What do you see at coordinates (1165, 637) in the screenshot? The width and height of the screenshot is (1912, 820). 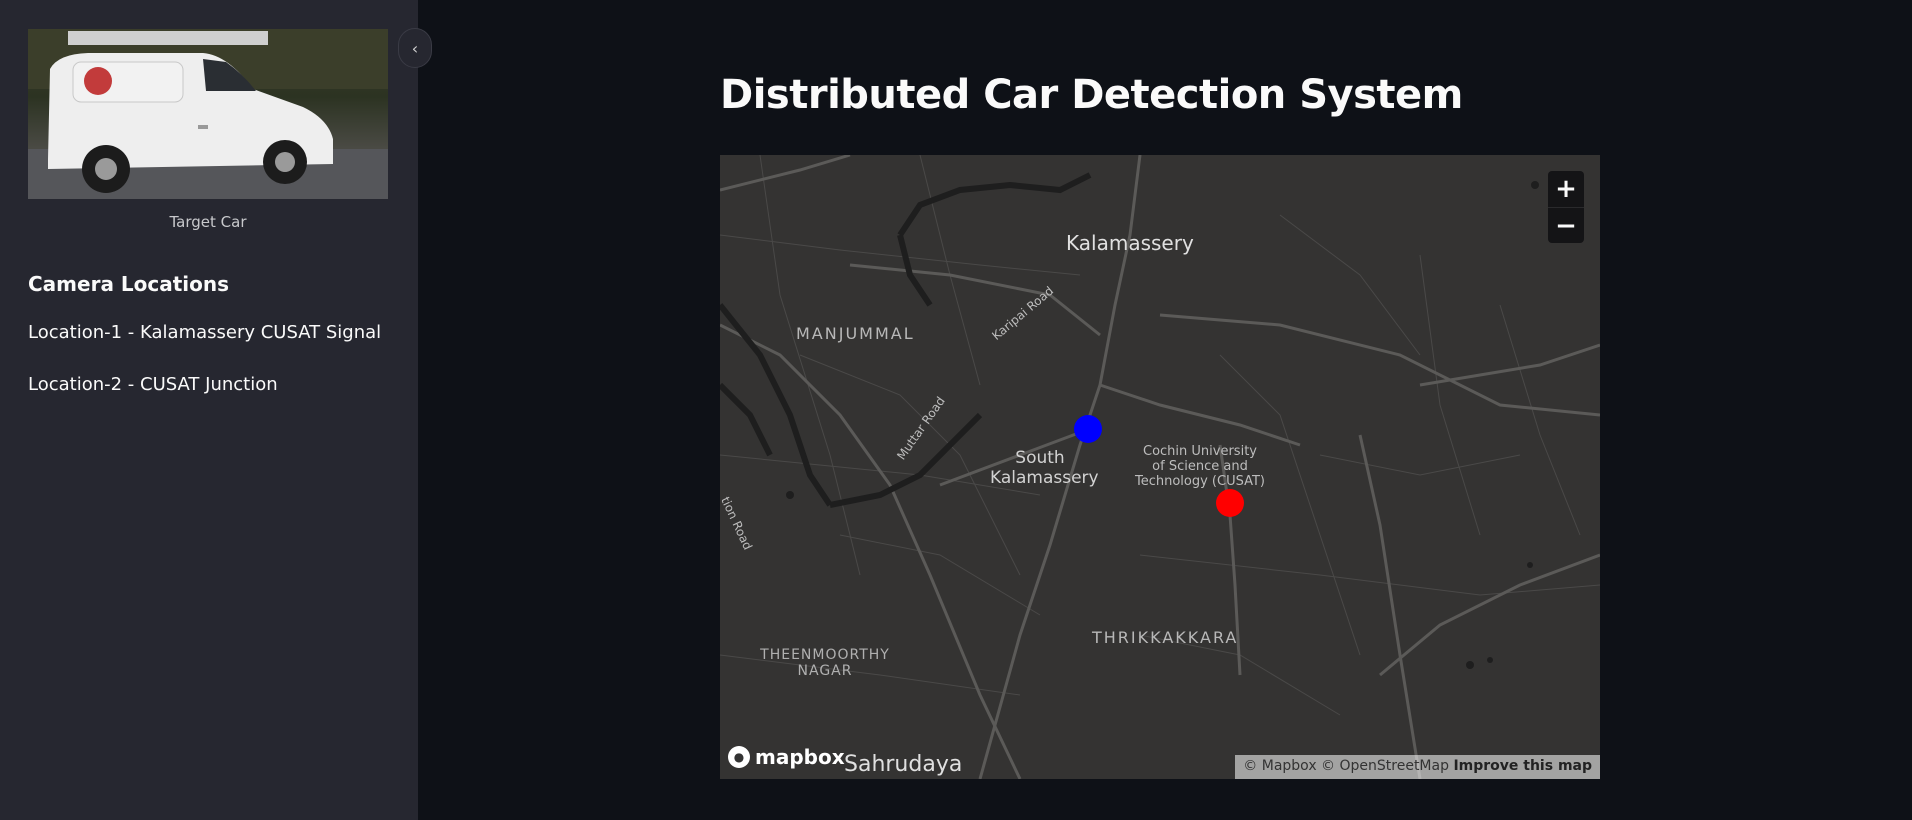 I see `map-label-thrikkakkara: THRIKKAKKARA` at bounding box center [1165, 637].